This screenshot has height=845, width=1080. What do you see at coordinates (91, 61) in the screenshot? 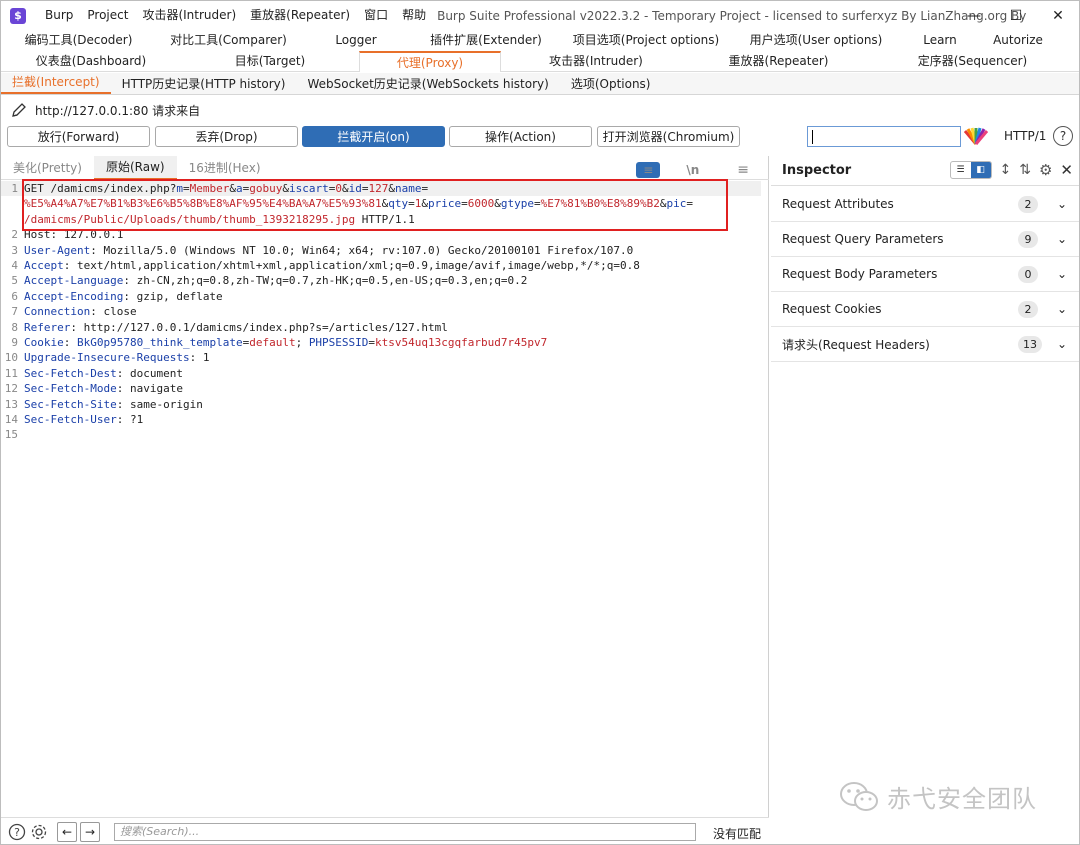
I see `tab-dashboard: 仪表盘(Dashboard)` at bounding box center [91, 61].